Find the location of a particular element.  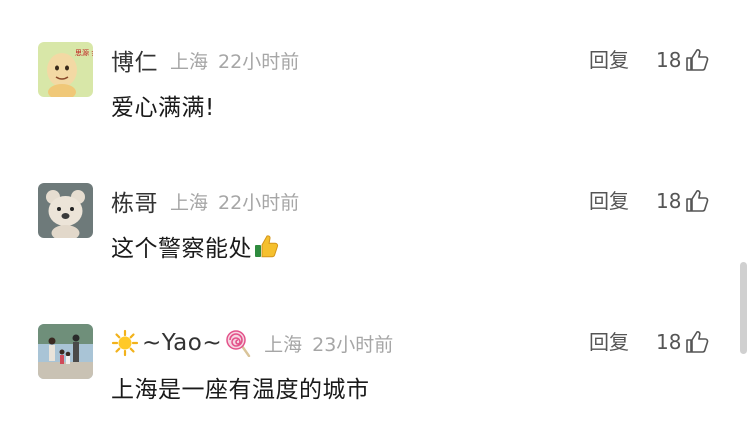

comment-body: 这个警察能处 is located at coordinates (181, 249).